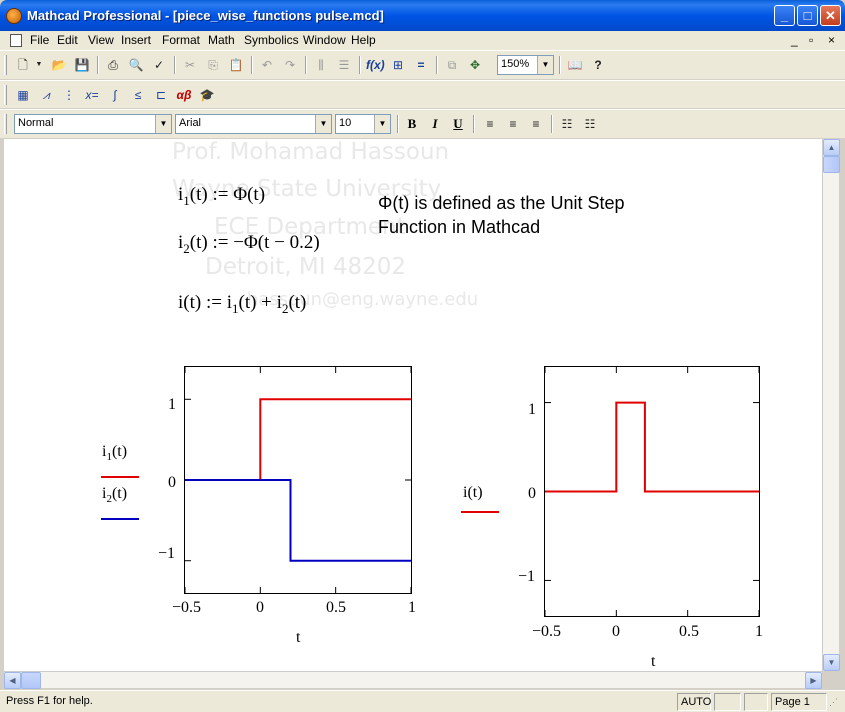 The image size is (845, 712). I want to click on y-tick-label: 0, so click(532, 493).